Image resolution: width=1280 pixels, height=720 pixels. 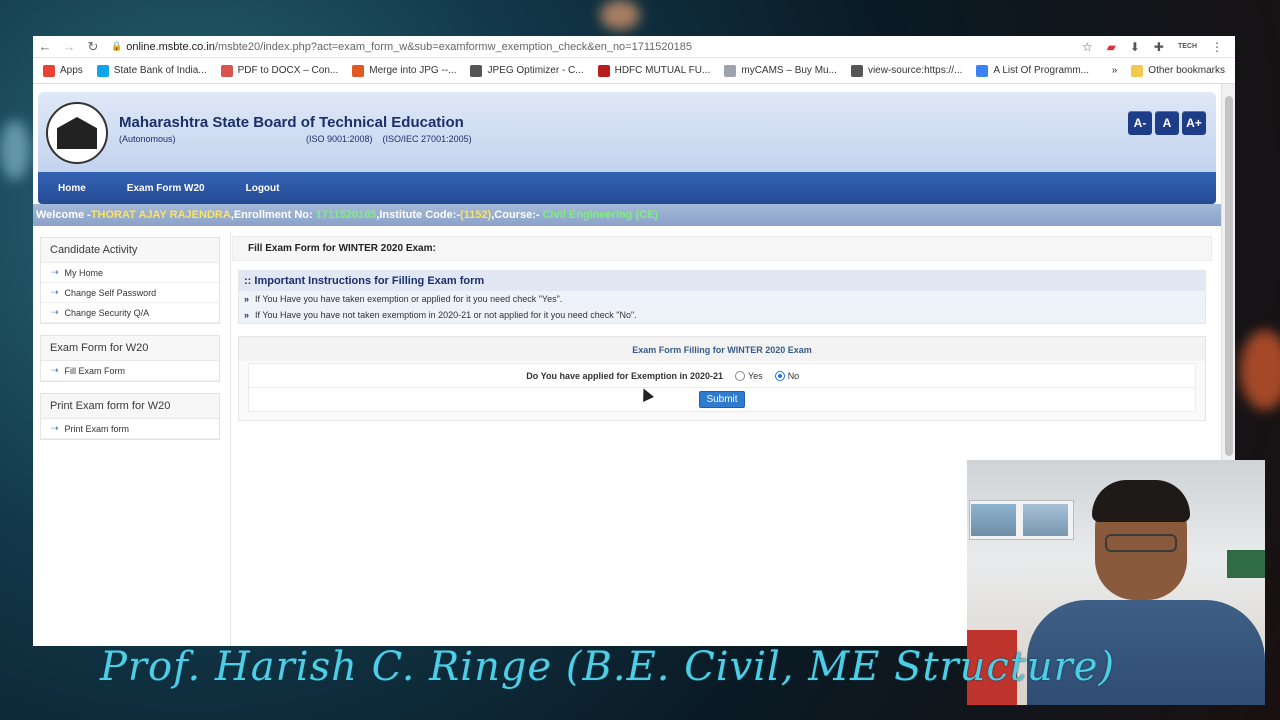 What do you see at coordinates (130, 358) in the screenshot?
I see `sidebar-section: Exam Form for W20 ⇢ Fill Exam Form` at bounding box center [130, 358].